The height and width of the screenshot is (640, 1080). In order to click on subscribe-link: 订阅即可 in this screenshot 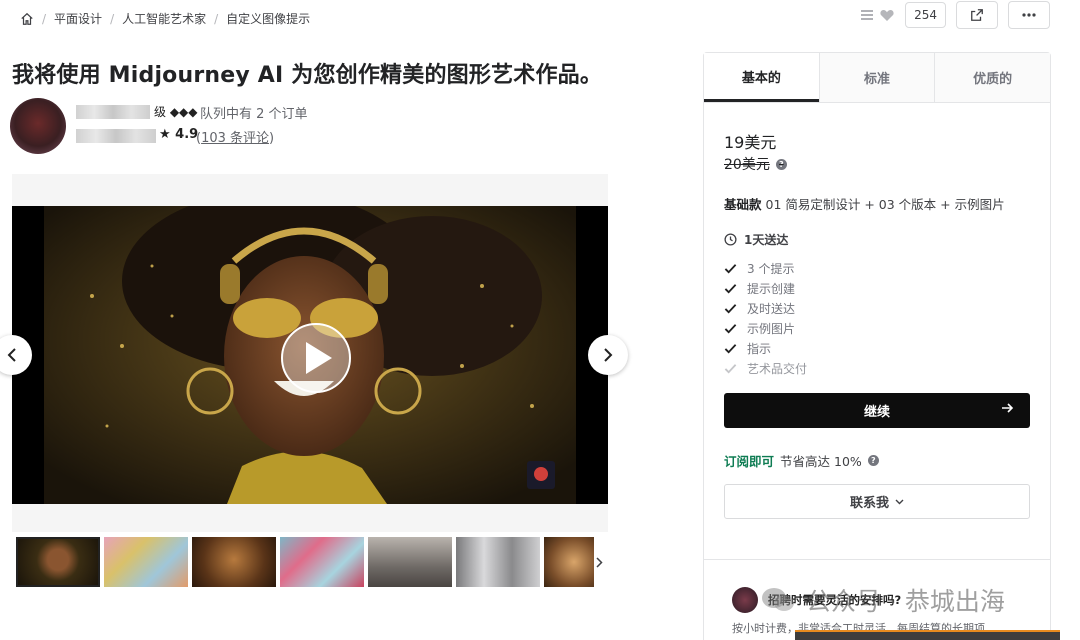, I will do `click(749, 460)`.